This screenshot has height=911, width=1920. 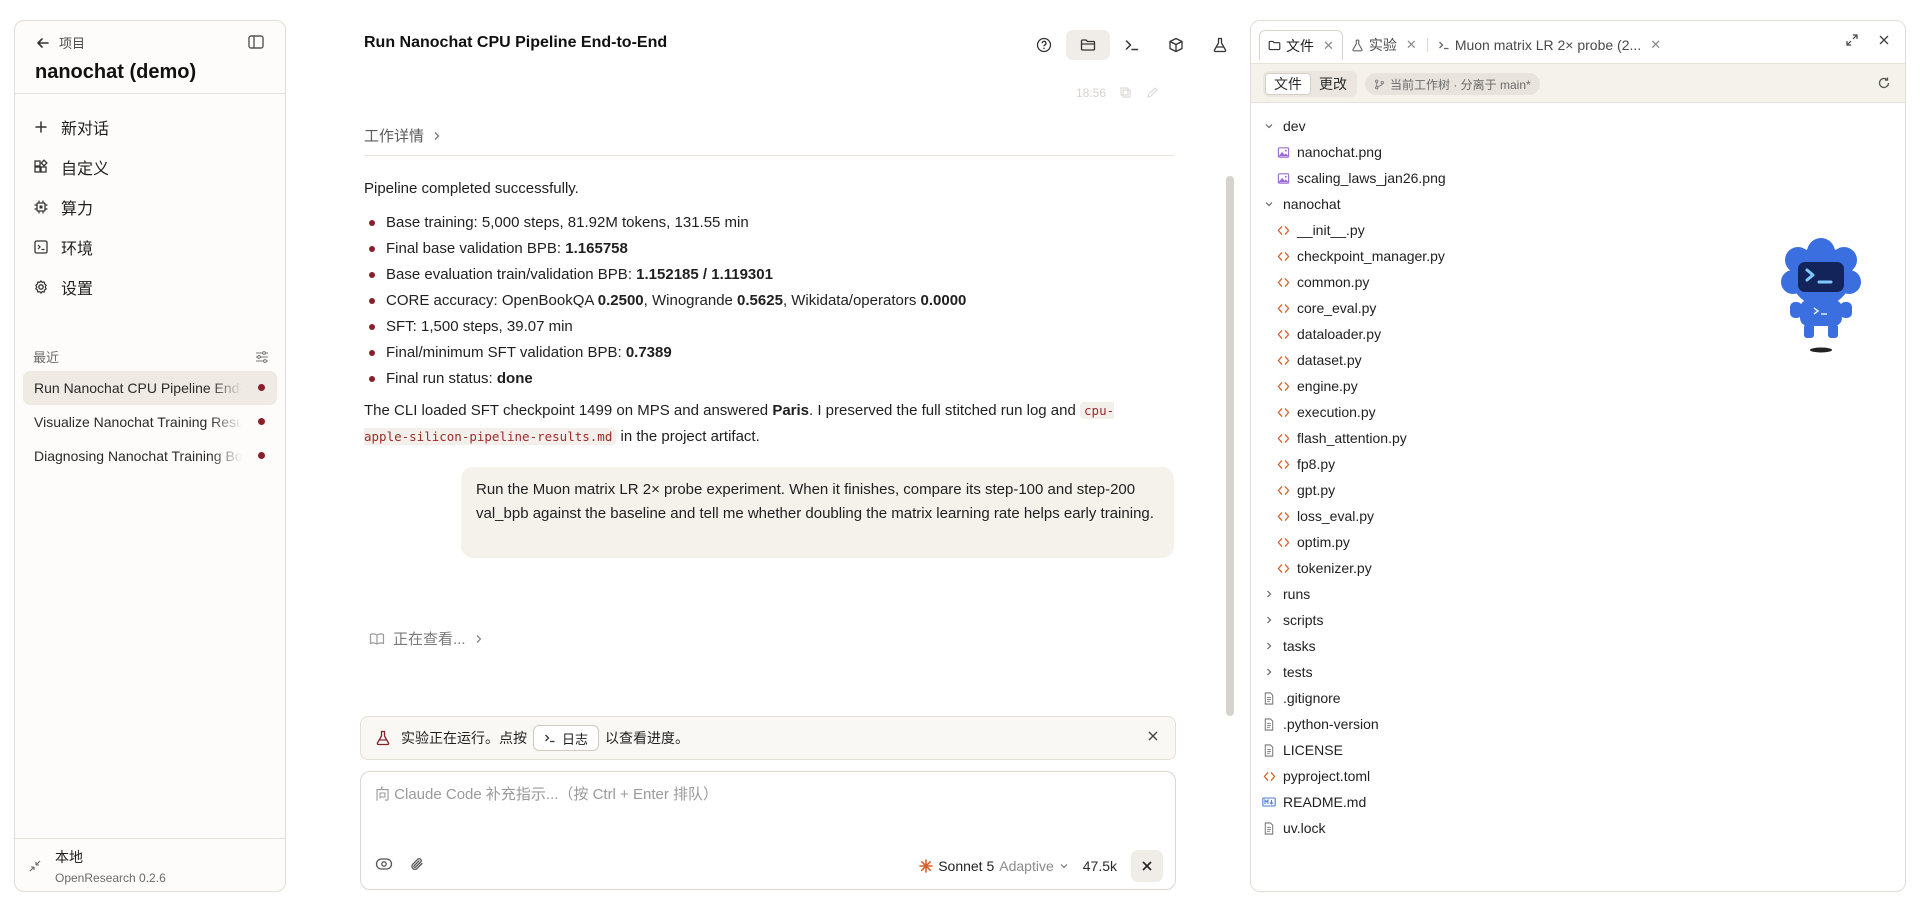 I want to click on list-item: Final base validation BPB: 1.165758, so click(x=769, y=249).